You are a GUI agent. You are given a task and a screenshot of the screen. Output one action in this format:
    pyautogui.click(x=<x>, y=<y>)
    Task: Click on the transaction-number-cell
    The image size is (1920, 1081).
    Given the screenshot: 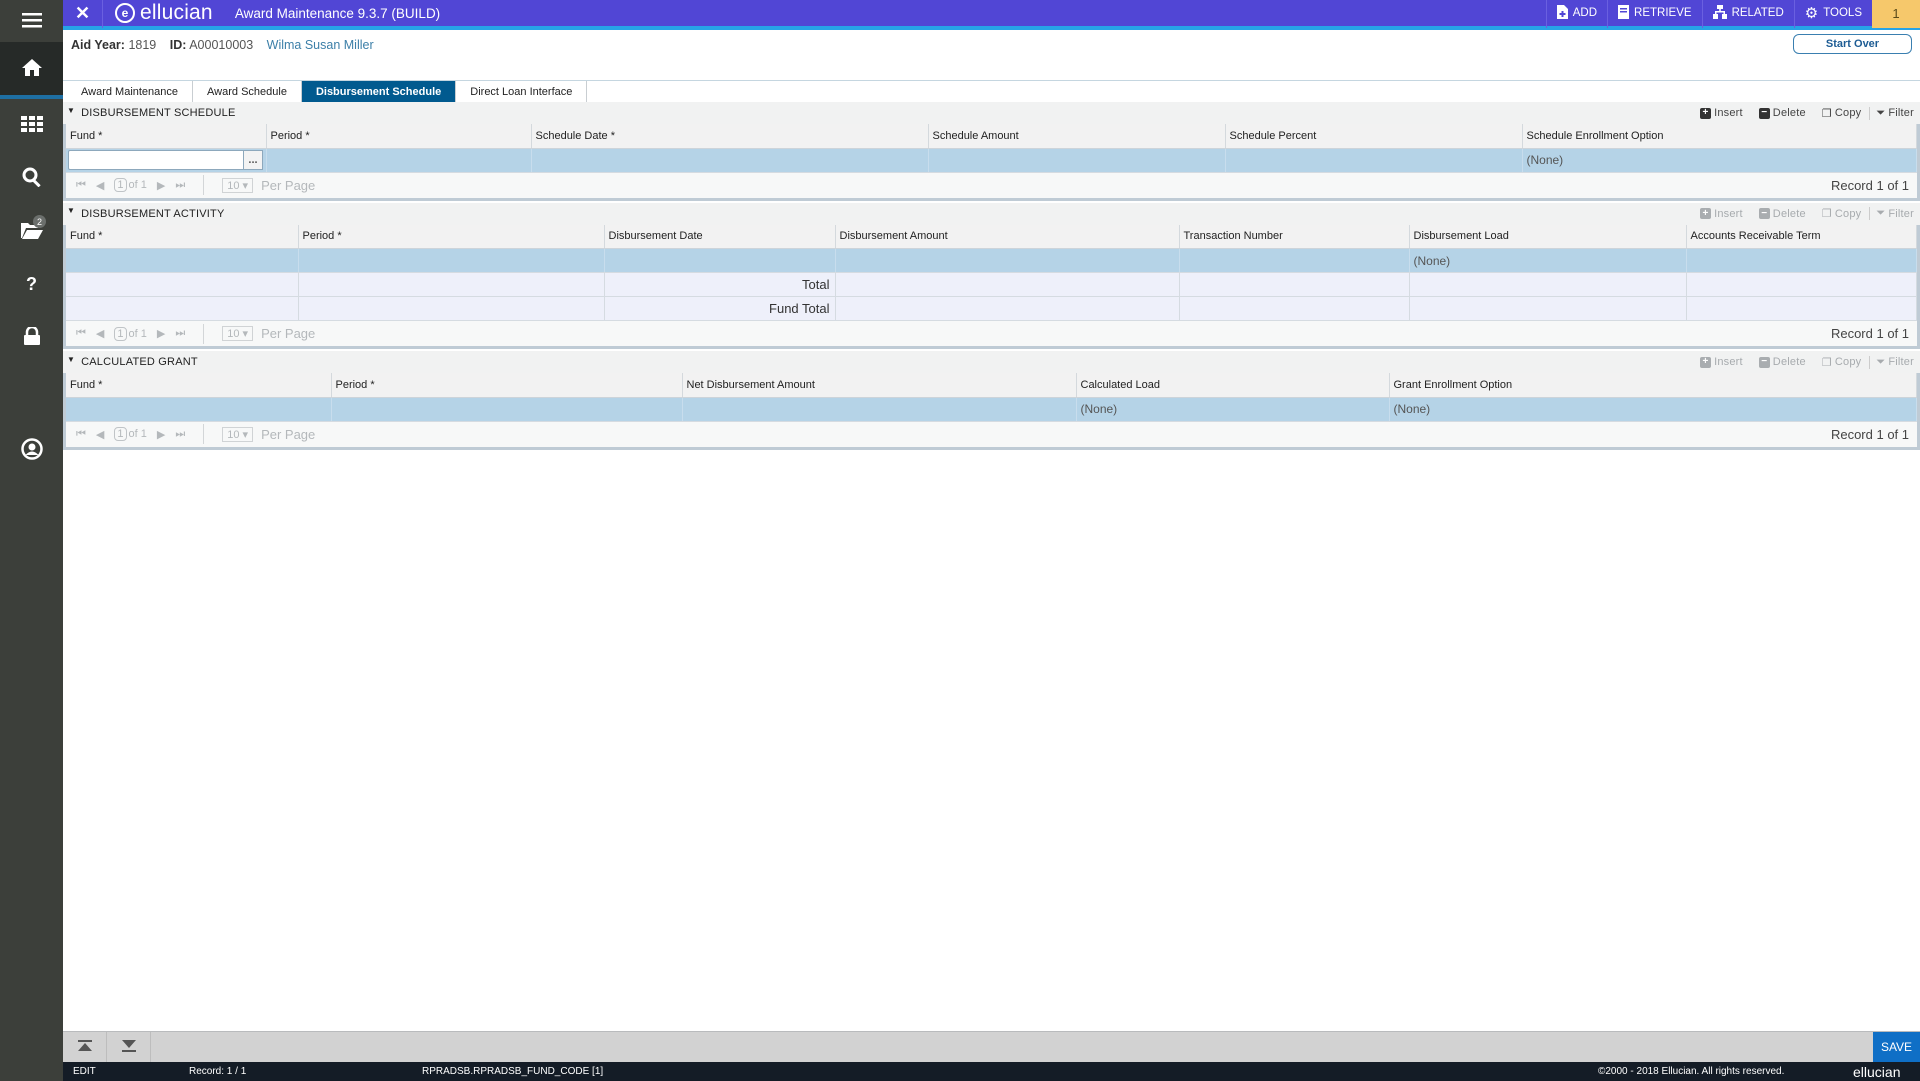 What is the action you would take?
    pyautogui.click(x=1294, y=260)
    